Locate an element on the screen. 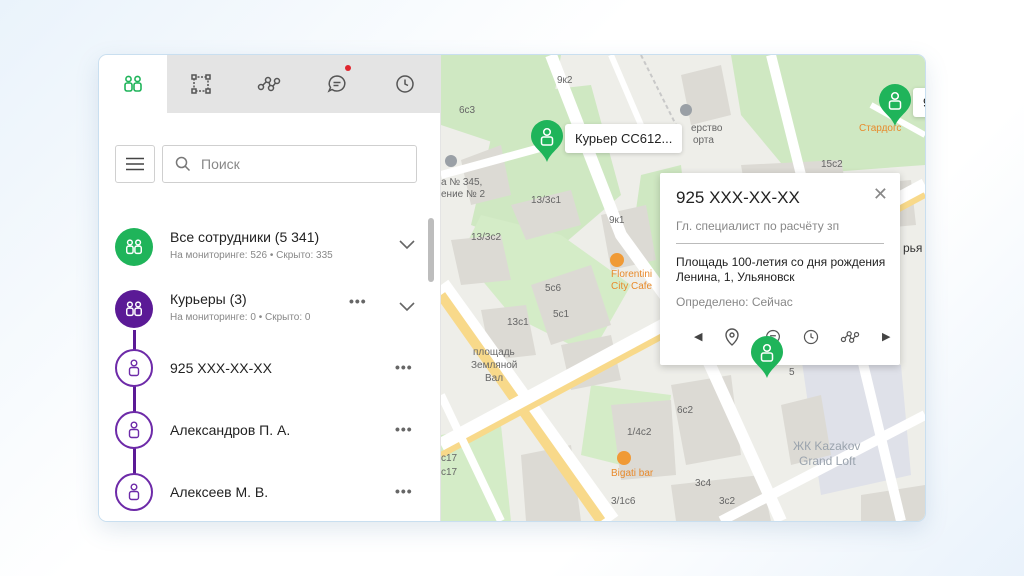  map-label: 3с2 is located at coordinates (727, 501).